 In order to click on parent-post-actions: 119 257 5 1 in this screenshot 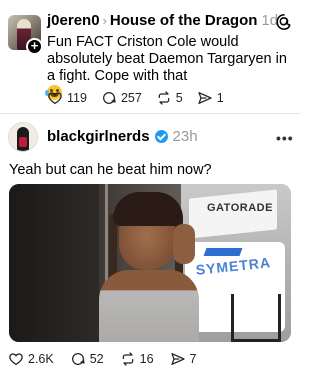, I will do `click(142, 98)`.